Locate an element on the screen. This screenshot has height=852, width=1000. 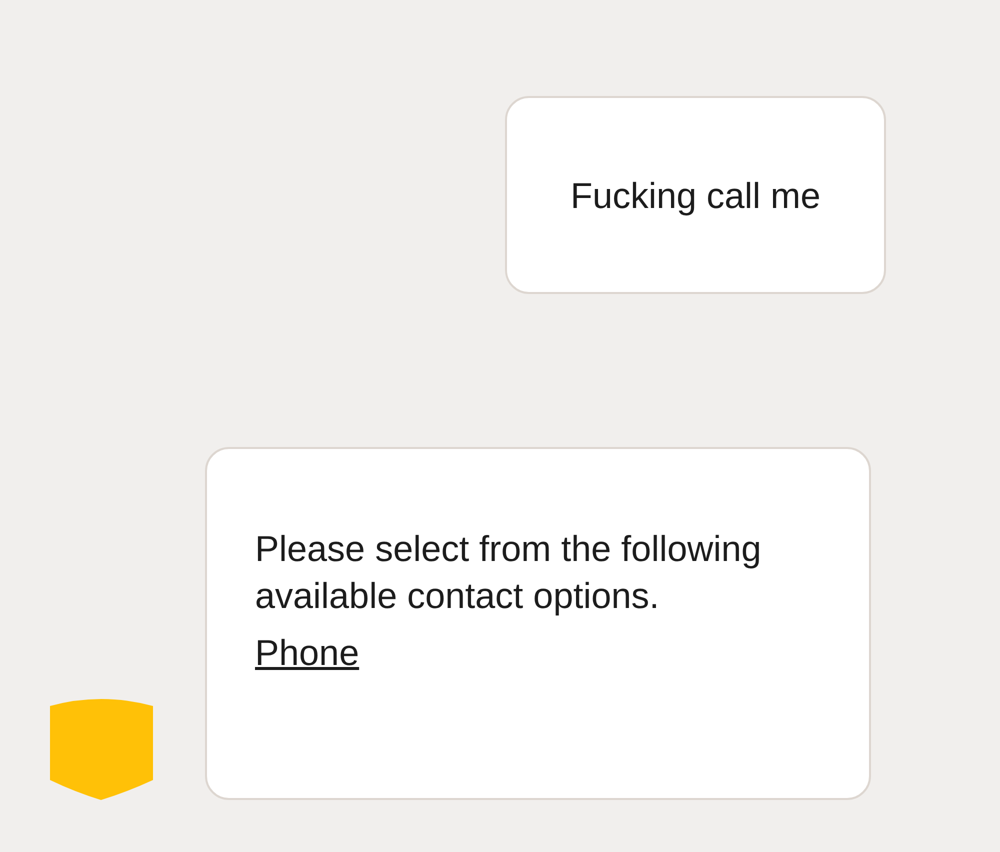
shield-icon is located at coordinates (101, 749).